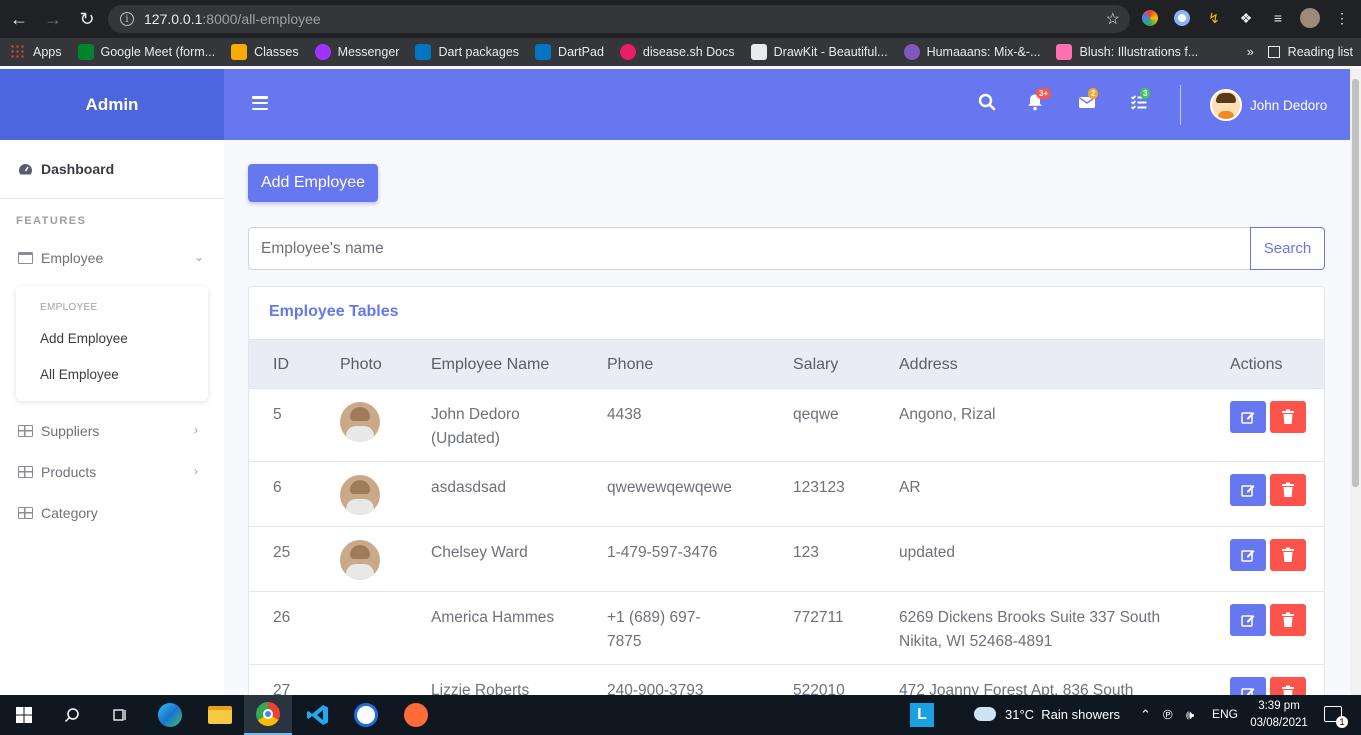 This screenshot has width=1361, height=735. I want to click on card-title: Employee Tables, so click(334, 311).